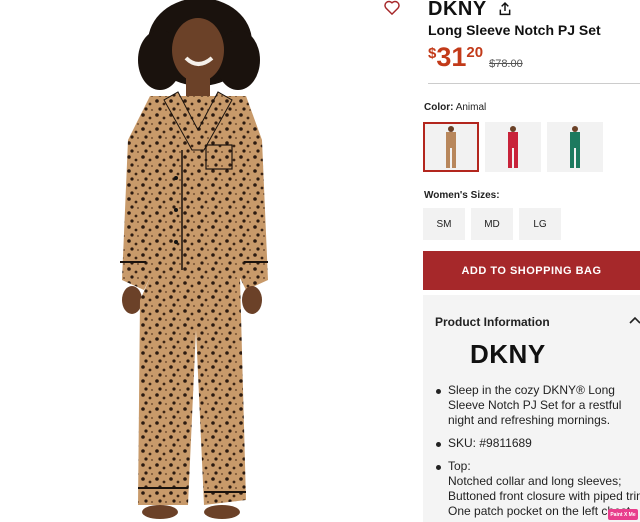 This screenshot has height=522, width=640. I want to click on swatch-green, so click(575, 147).